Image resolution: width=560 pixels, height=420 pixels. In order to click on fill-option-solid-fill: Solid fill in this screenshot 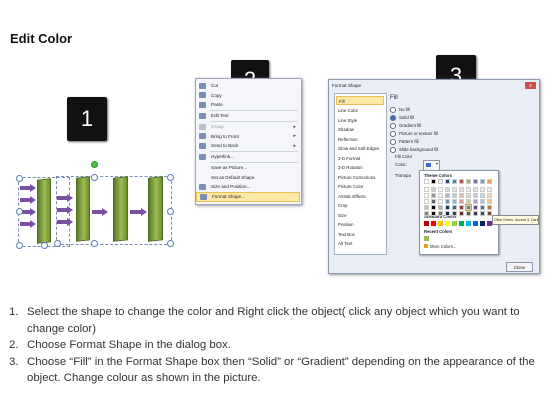, I will do `click(402, 117)`.